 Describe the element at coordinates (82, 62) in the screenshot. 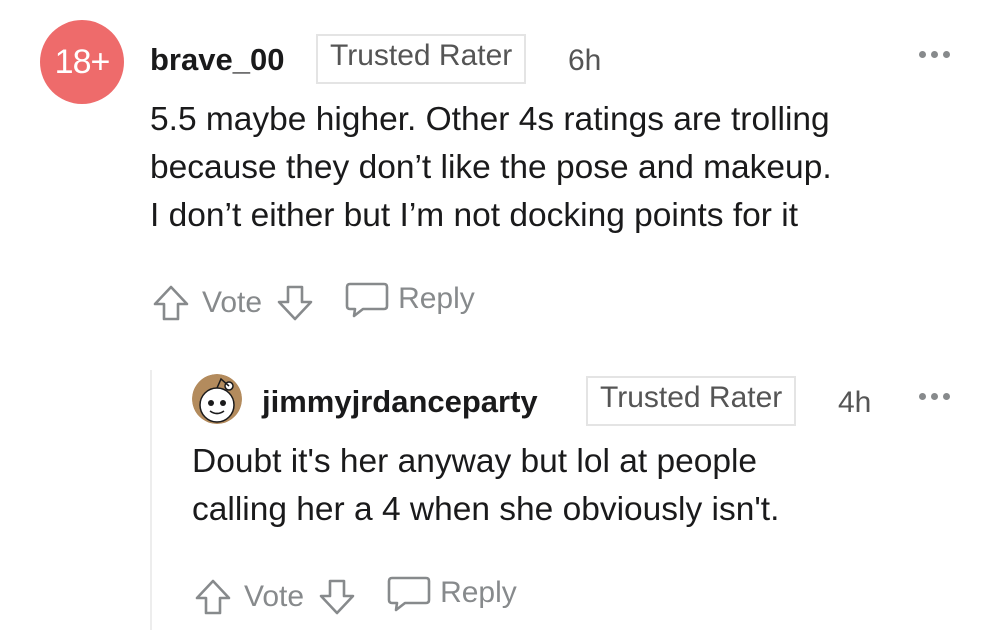

I see `avatar-nsfw-badge: 18+` at that location.